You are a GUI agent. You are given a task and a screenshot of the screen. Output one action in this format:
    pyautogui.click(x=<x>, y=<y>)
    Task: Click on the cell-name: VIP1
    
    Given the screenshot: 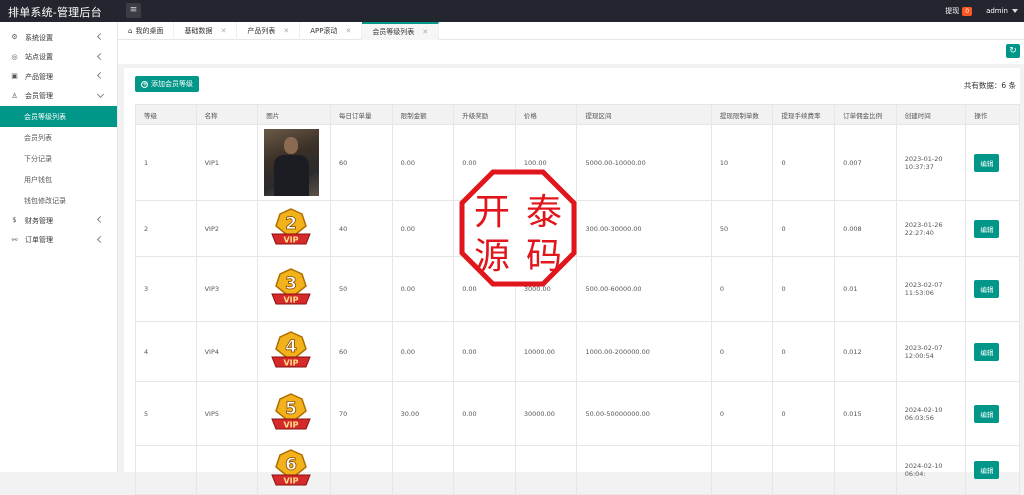 What is the action you would take?
    pyautogui.click(x=227, y=162)
    